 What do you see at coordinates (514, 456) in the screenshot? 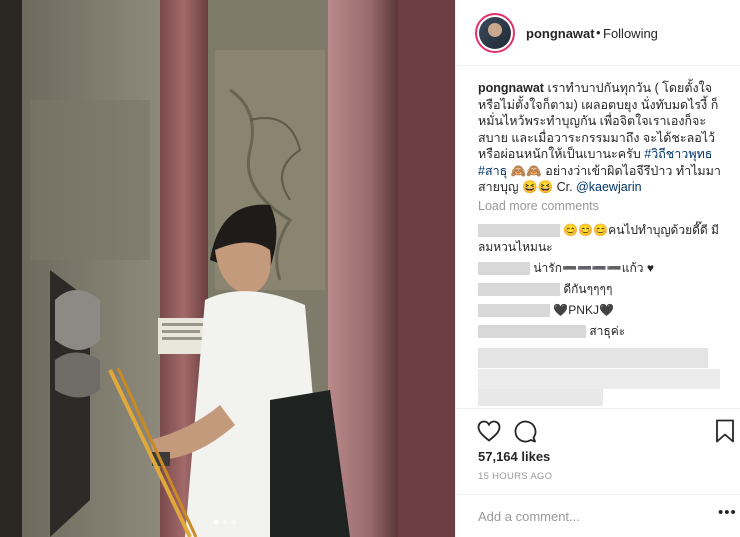
I see `likes-count: 57,164 likes` at bounding box center [514, 456].